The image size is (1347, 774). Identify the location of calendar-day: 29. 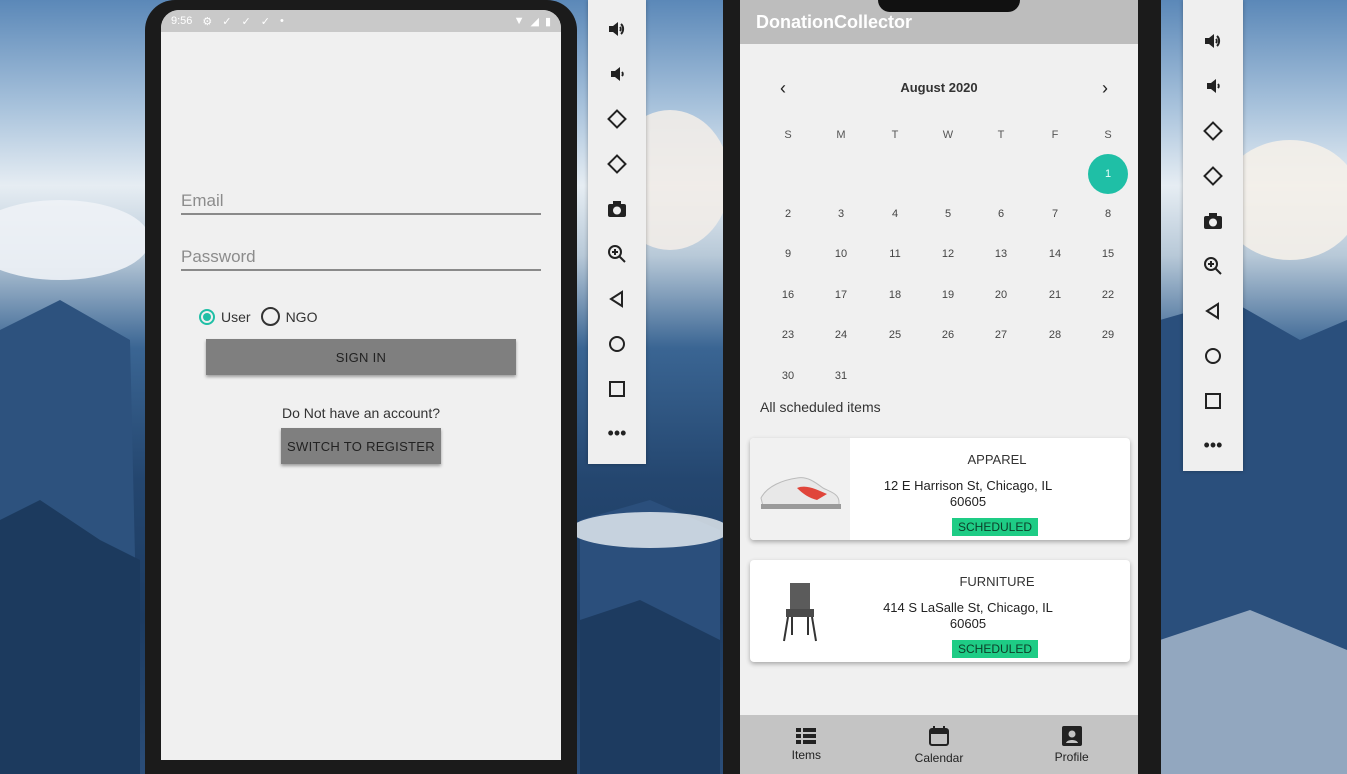
(1108, 335).